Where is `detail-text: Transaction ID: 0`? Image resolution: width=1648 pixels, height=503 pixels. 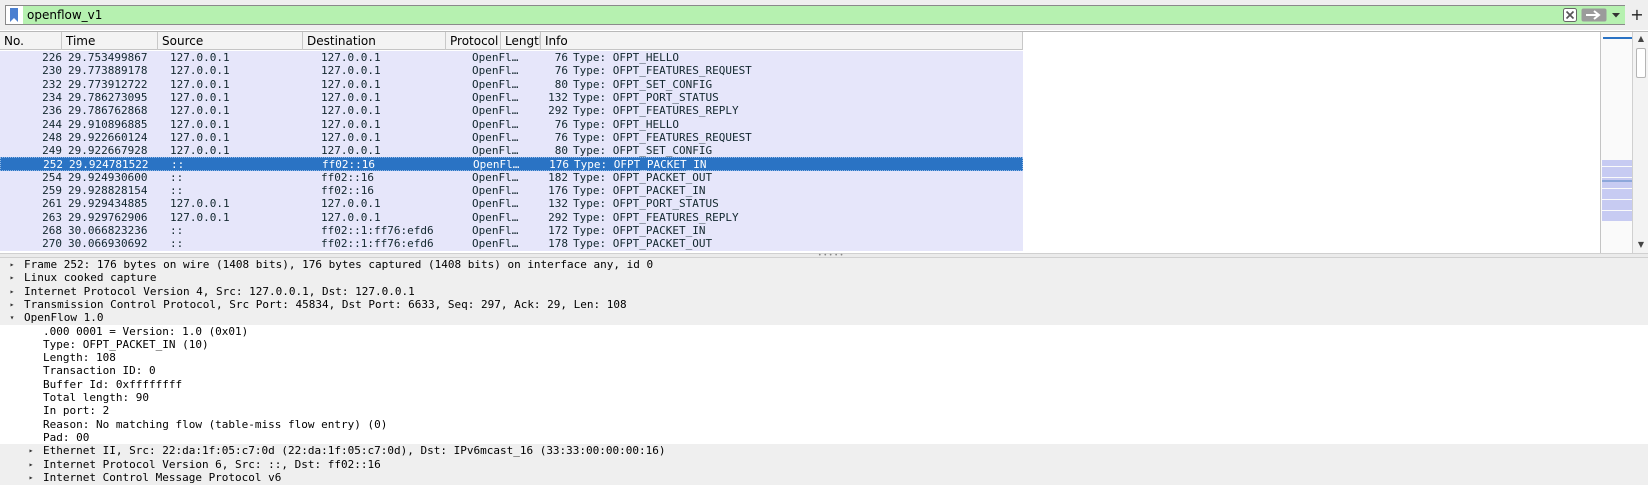 detail-text: Transaction ID: 0 is located at coordinates (99, 370).